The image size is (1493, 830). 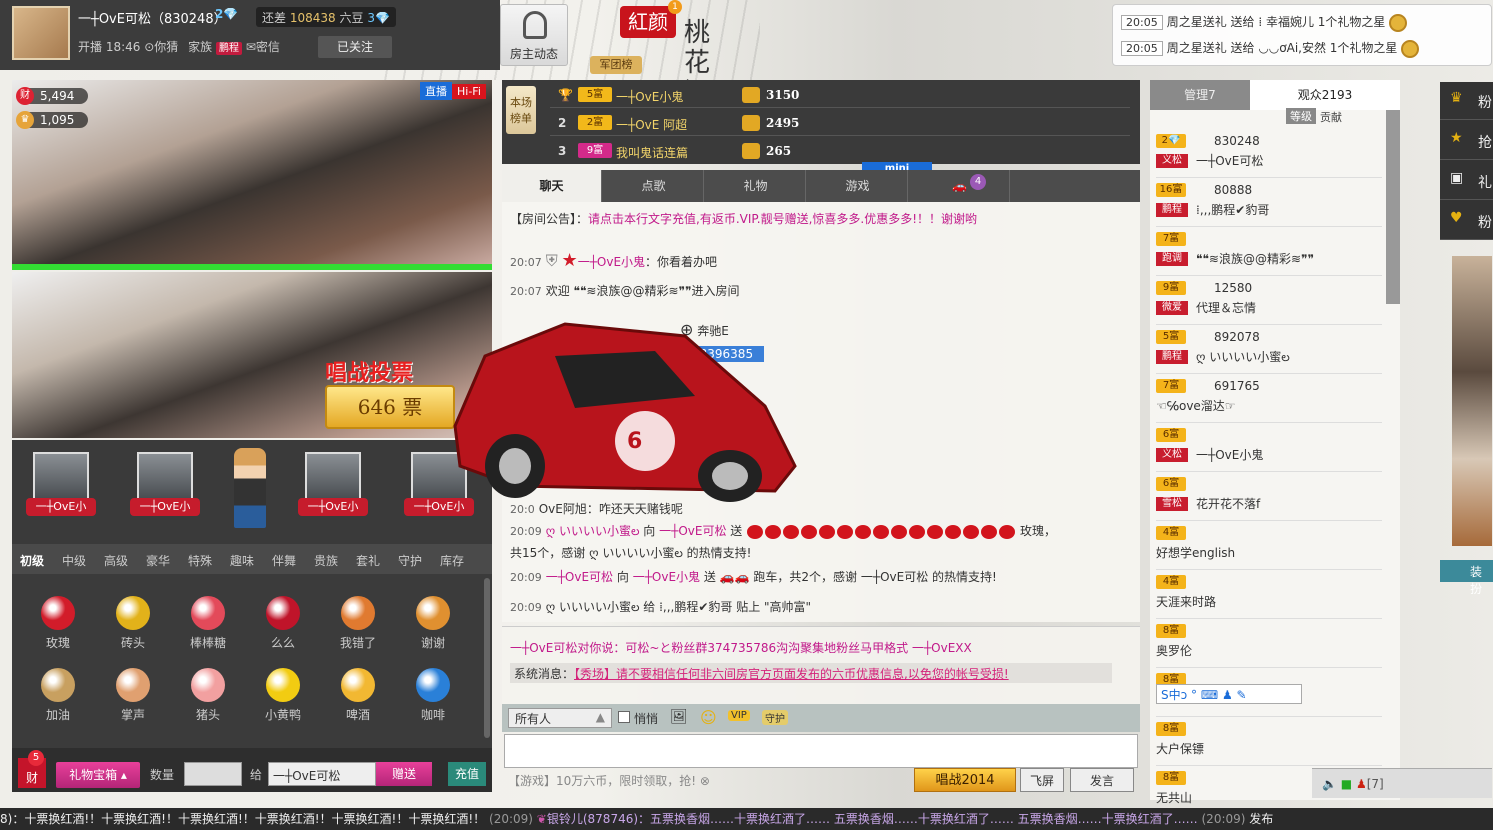 What do you see at coordinates (228, 48) in the screenshot?
I see `family-tag: 鹏程` at bounding box center [228, 48].